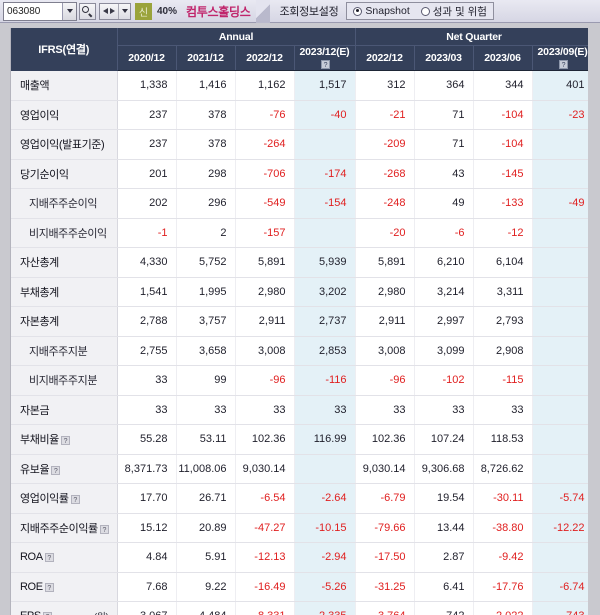  What do you see at coordinates (560, 58) in the screenshot?
I see `column-header-2023-09-E-: 2023/09(E)?` at bounding box center [560, 58].